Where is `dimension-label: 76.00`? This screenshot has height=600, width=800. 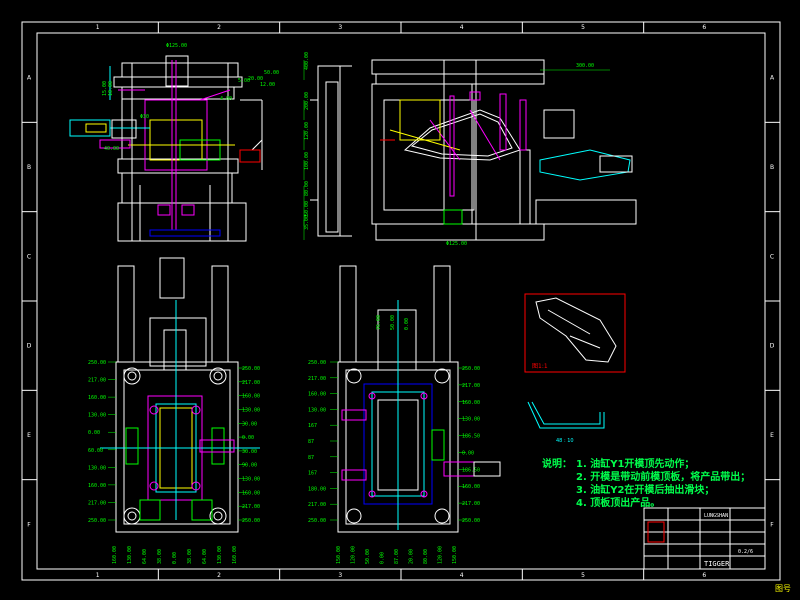 dimension-label: 76.00 is located at coordinates (379, 322).